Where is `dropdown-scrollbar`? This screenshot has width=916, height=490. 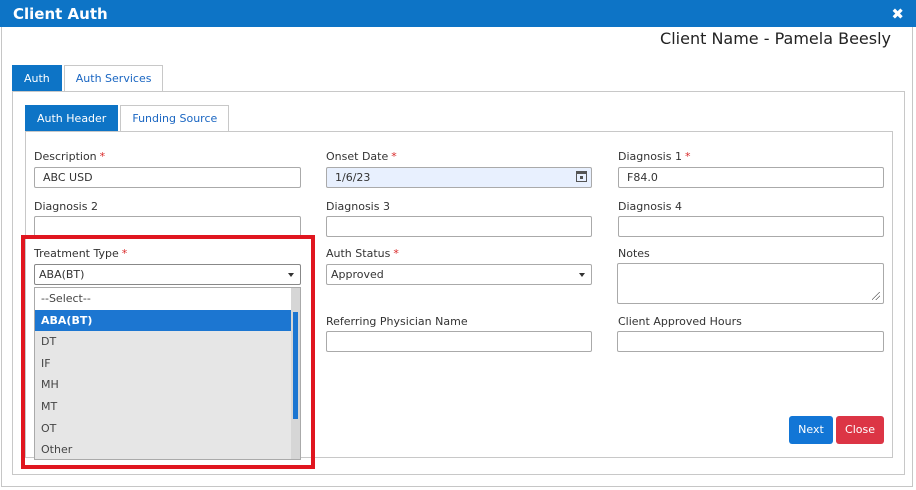
dropdown-scrollbar is located at coordinates (295, 373).